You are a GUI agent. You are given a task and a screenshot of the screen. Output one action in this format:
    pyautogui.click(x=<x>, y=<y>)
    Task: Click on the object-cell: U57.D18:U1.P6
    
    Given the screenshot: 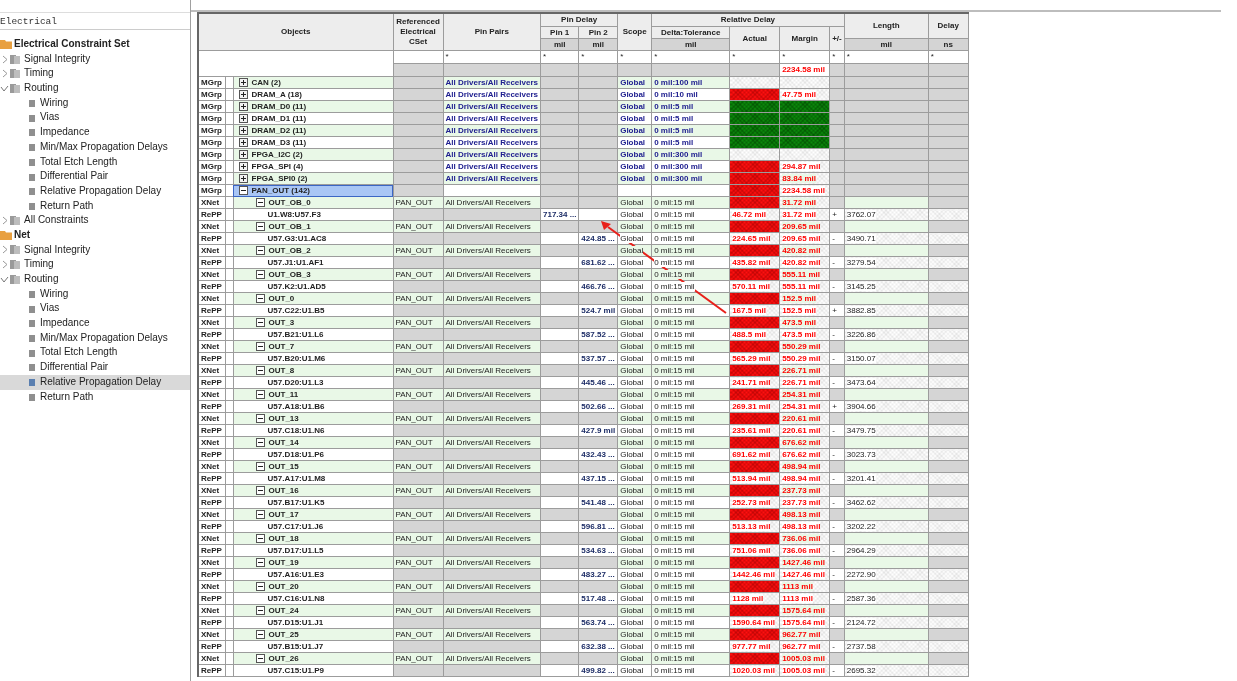 What is the action you would take?
    pyautogui.click(x=313, y=454)
    